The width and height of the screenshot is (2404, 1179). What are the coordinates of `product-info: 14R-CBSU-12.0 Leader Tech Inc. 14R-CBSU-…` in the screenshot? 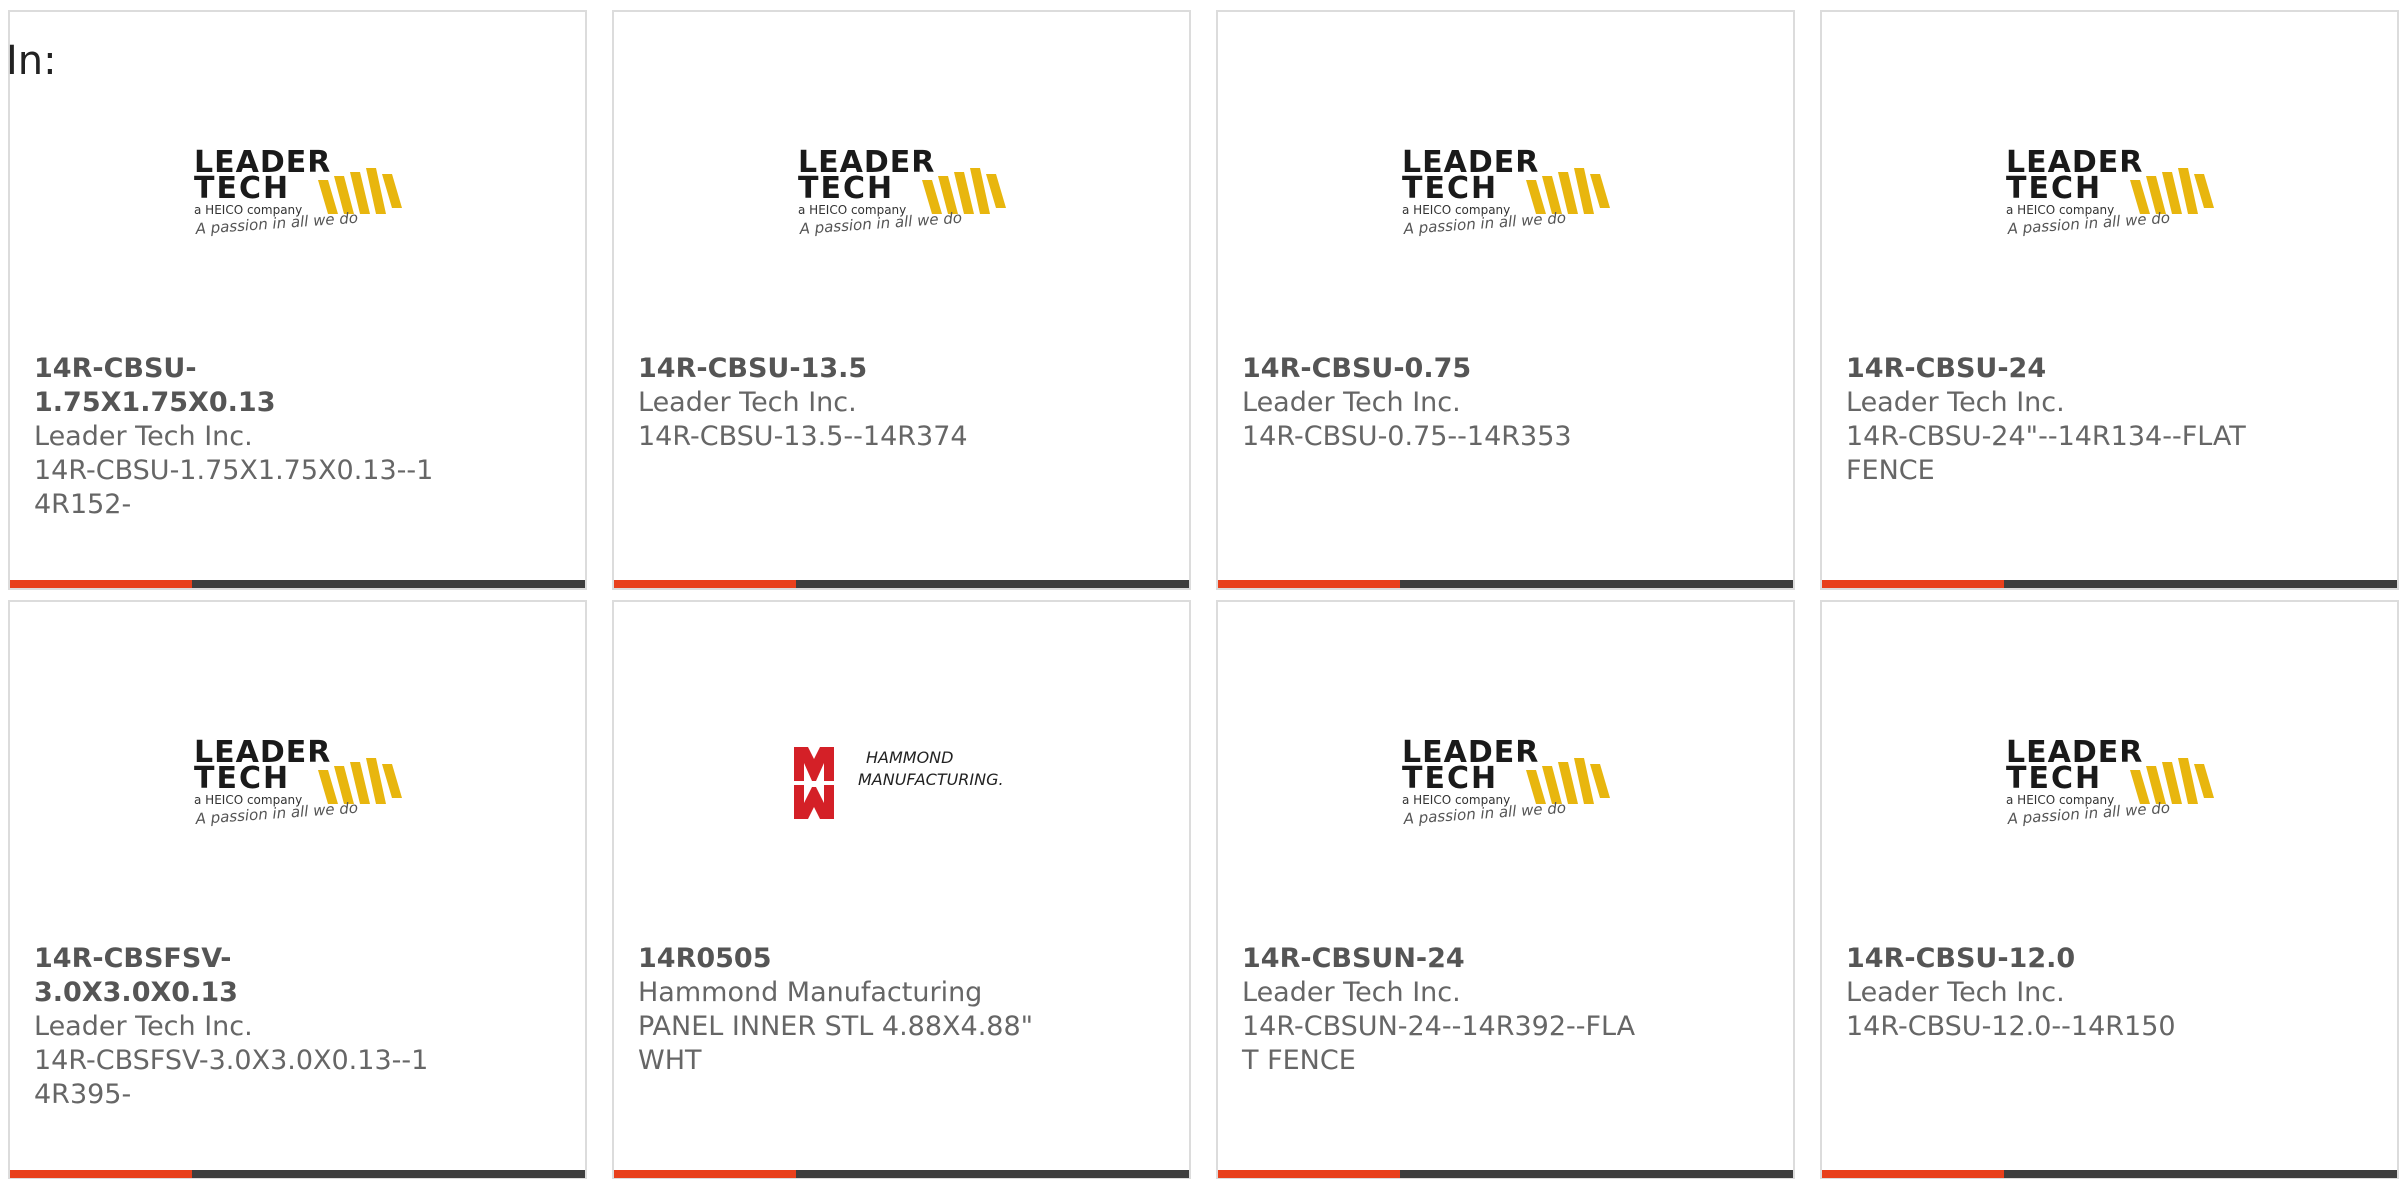 It's located at (2046, 993).